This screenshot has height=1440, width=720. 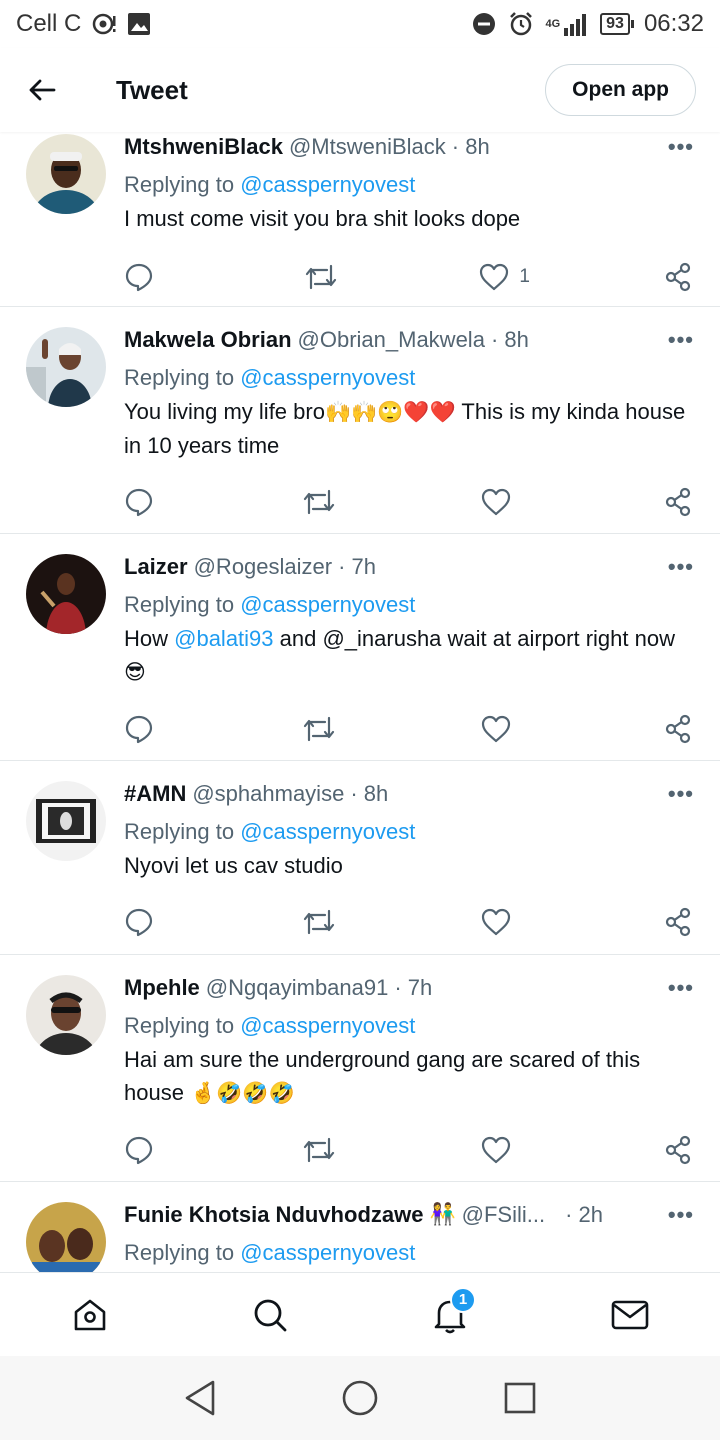 What do you see at coordinates (360, 1314) in the screenshot?
I see `bottom-tab-bar: 1` at bounding box center [360, 1314].